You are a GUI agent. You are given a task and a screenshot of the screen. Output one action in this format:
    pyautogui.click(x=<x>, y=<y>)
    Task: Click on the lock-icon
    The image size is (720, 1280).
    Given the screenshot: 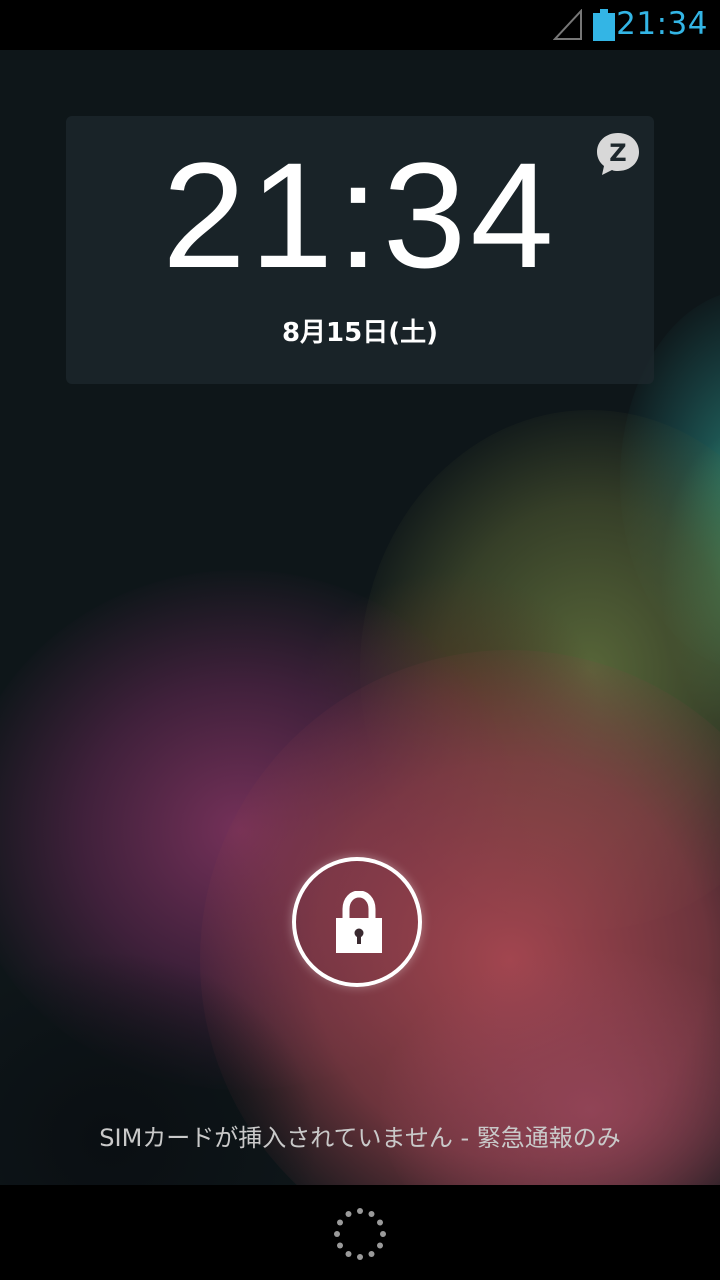 What is the action you would take?
    pyautogui.click(x=359, y=922)
    